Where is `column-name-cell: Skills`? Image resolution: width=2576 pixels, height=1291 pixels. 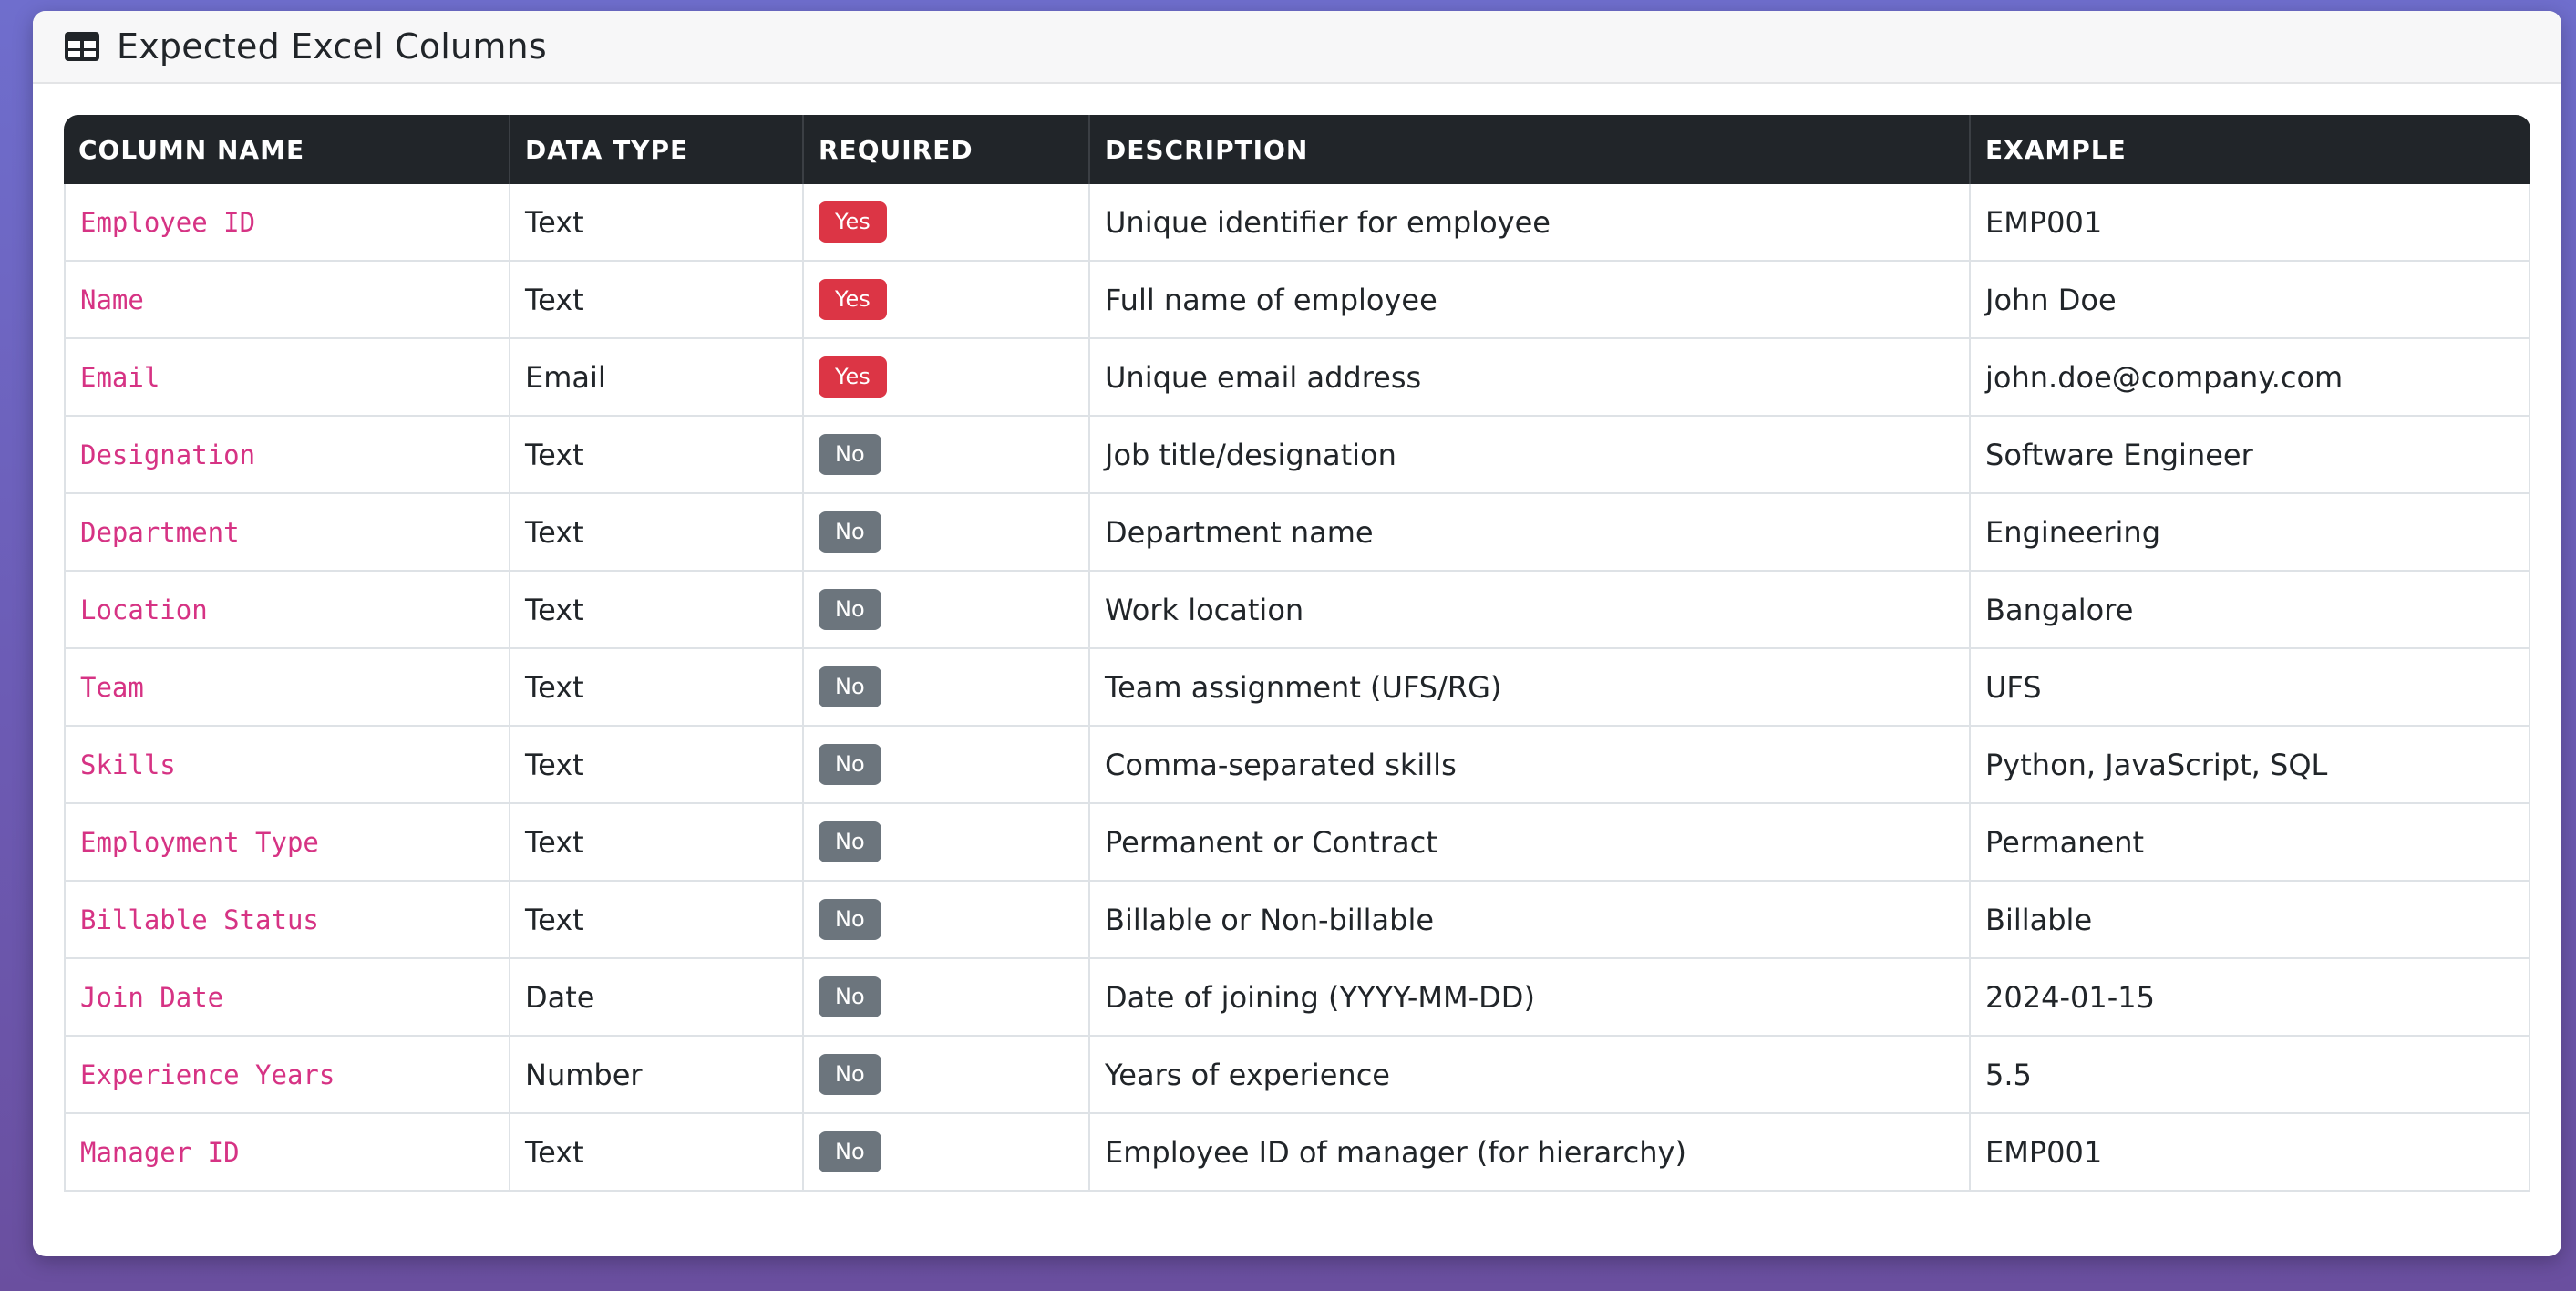
column-name-cell: Skills is located at coordinates (287, 765).